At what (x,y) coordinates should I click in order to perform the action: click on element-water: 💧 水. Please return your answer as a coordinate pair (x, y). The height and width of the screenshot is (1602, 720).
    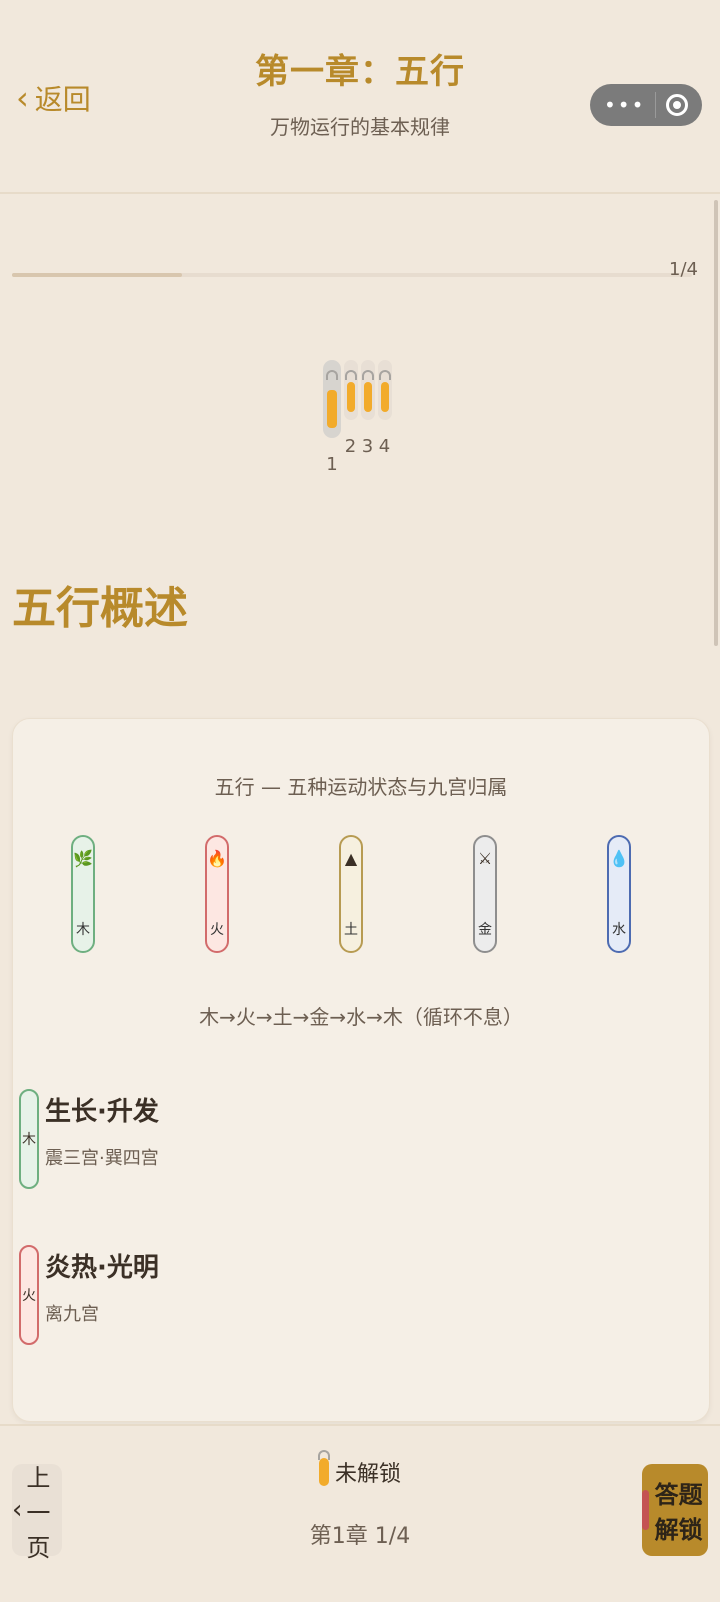
    Looking at the image, I should click on (619, 894).